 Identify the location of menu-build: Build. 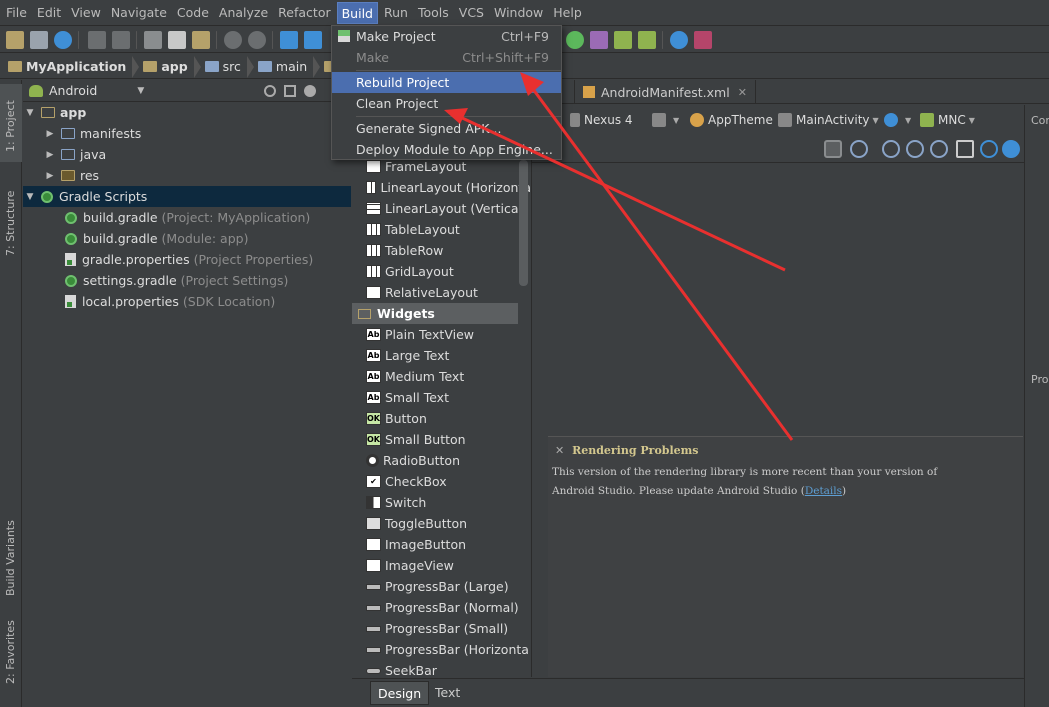
(357, 12).